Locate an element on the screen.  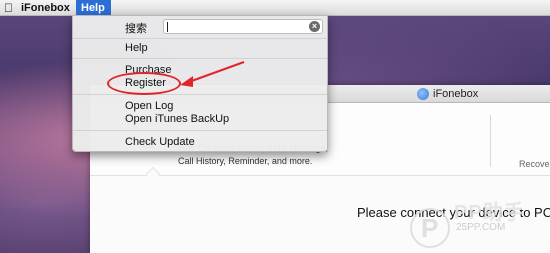
menubar:  iFonebox Help is located at coordinates (275, 8).